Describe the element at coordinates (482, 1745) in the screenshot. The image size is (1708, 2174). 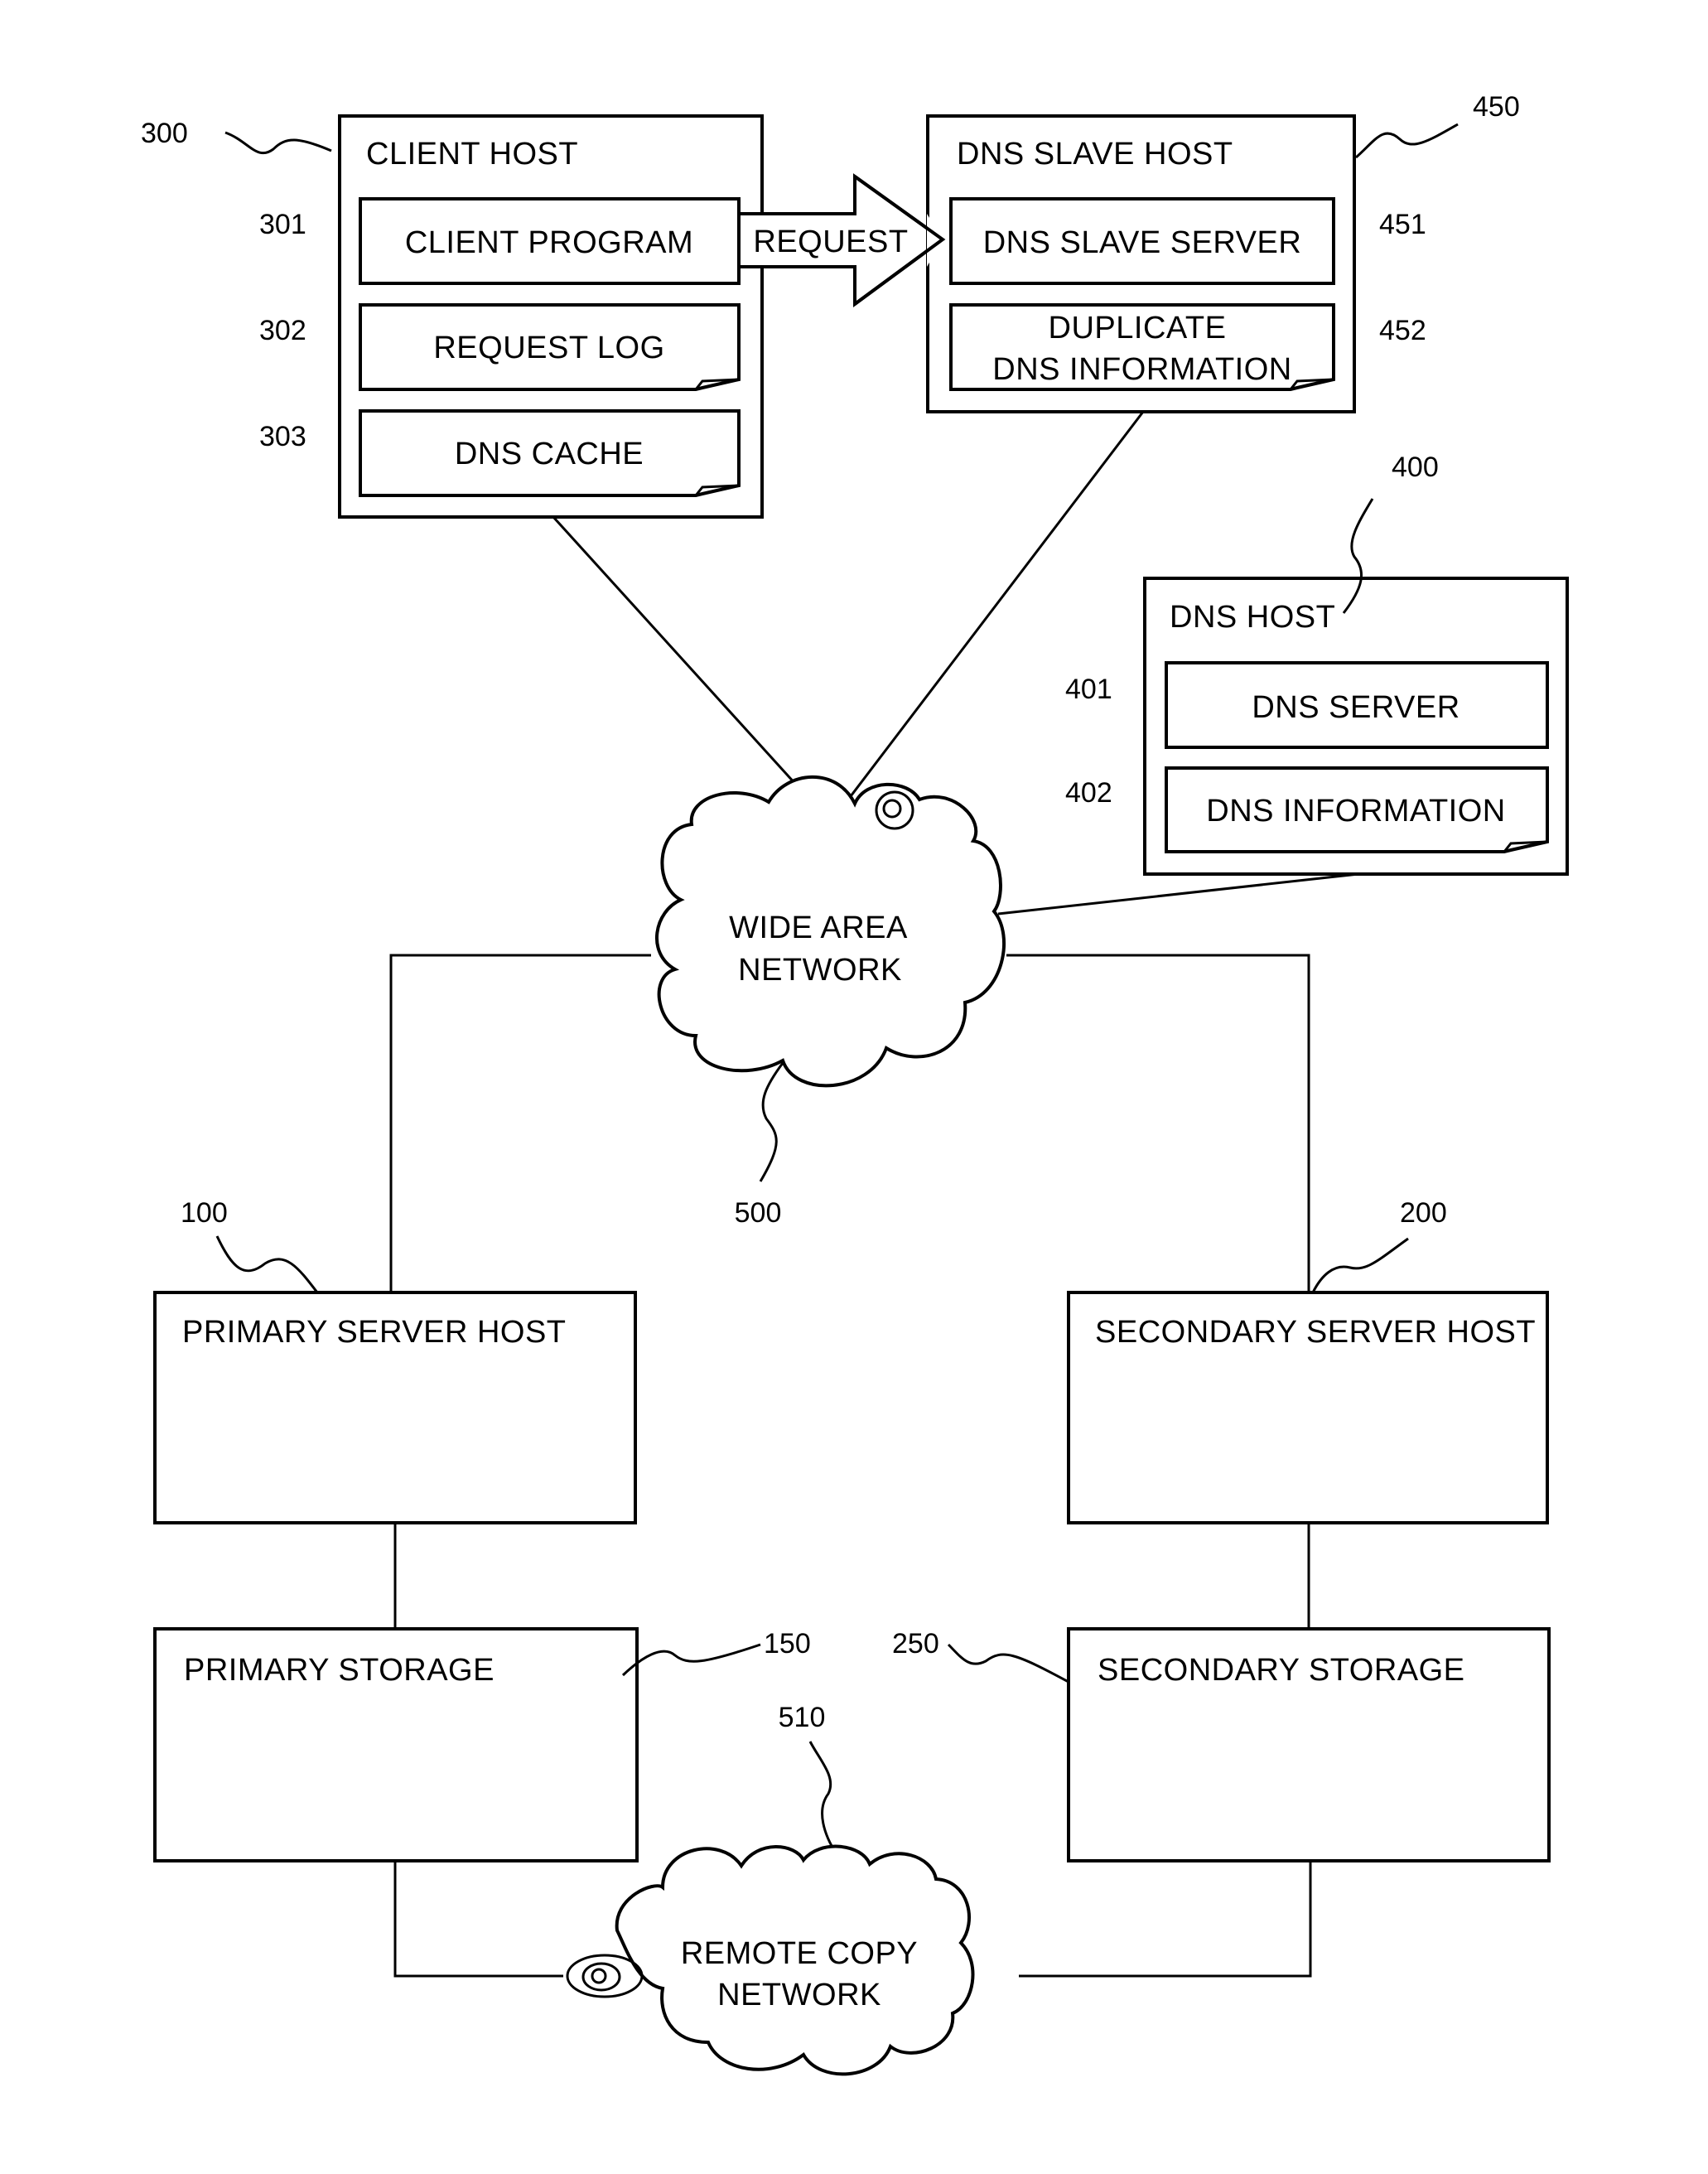
I see `primary-storage: PRIMARY STORAGE 150` at that location.